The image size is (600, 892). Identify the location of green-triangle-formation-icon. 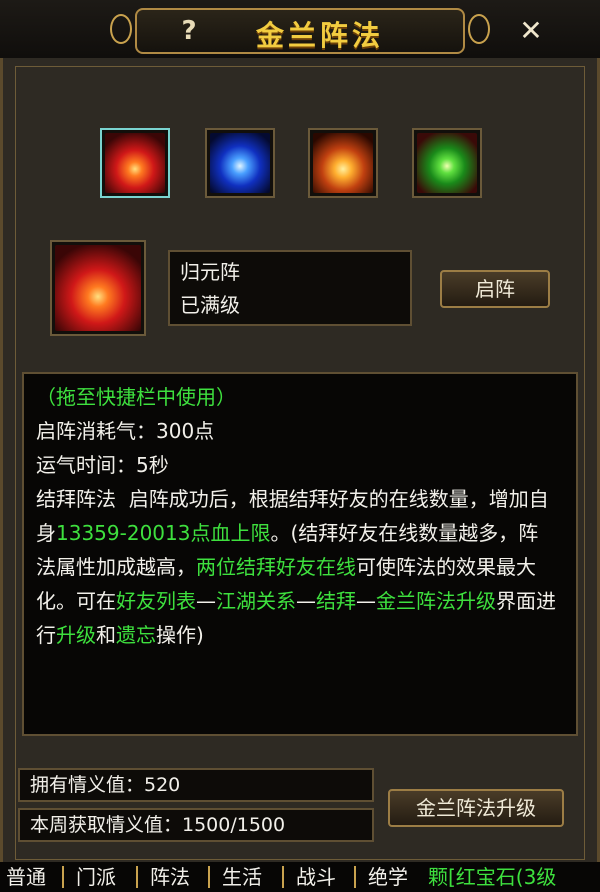
(447, 163).